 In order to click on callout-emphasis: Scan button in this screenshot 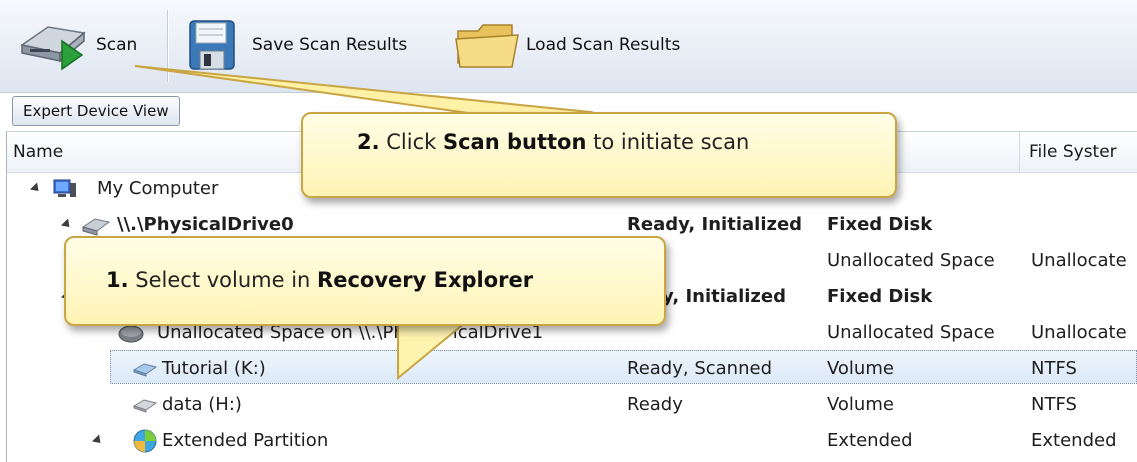, I will do `click(514, 142)`.